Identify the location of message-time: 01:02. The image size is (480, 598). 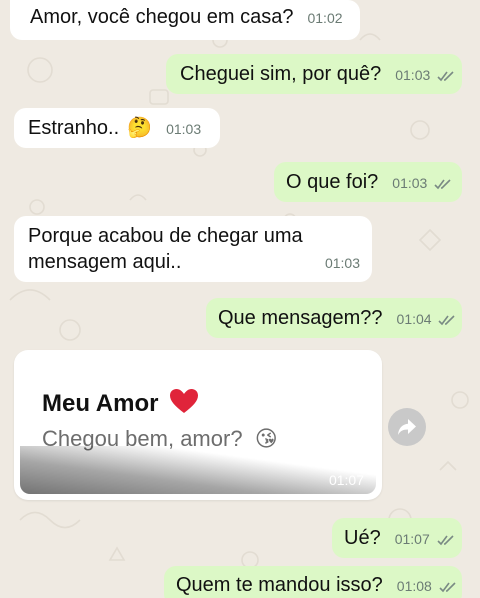
(325, 18).